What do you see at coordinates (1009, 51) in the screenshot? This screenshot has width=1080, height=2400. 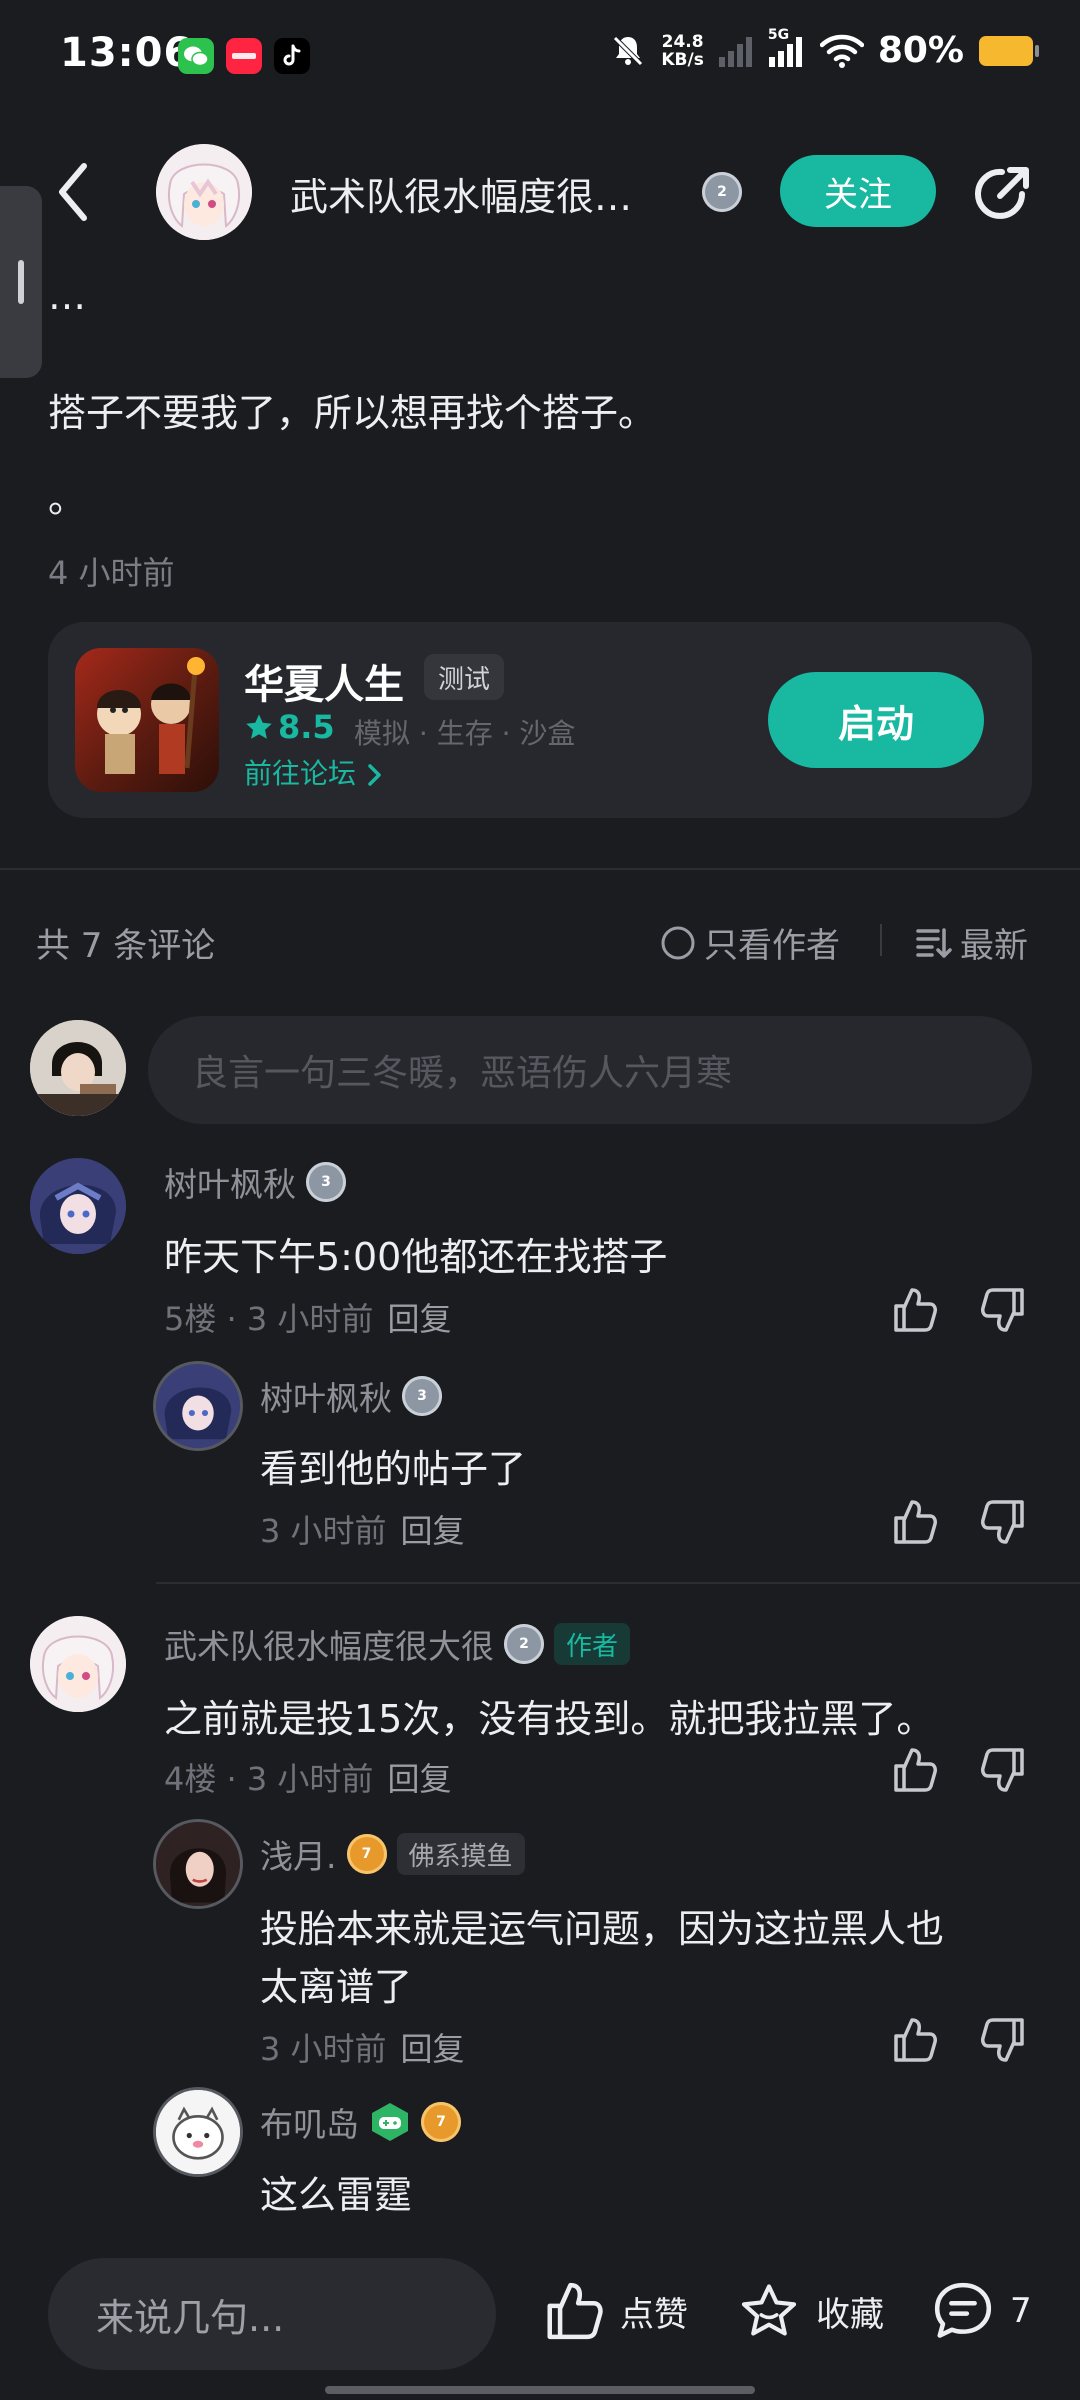 I see `battery-icon` at bounding box center [1009, 51].